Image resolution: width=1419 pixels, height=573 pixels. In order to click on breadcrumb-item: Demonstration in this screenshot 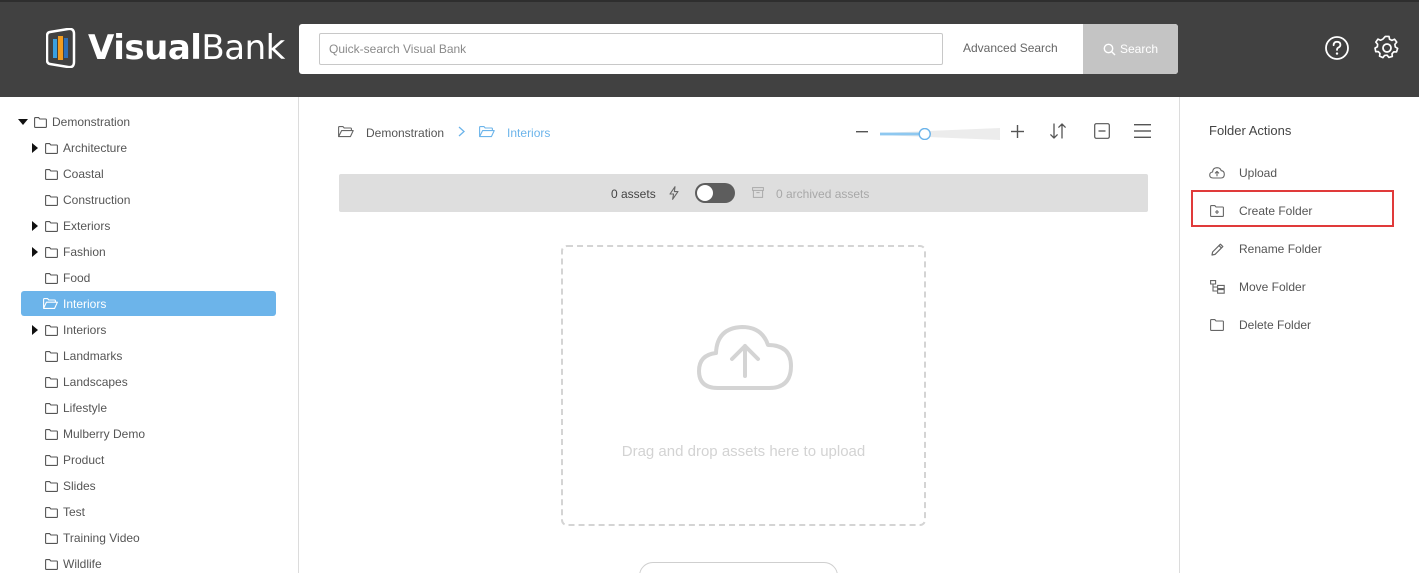, I will do `click(405, 133)`.